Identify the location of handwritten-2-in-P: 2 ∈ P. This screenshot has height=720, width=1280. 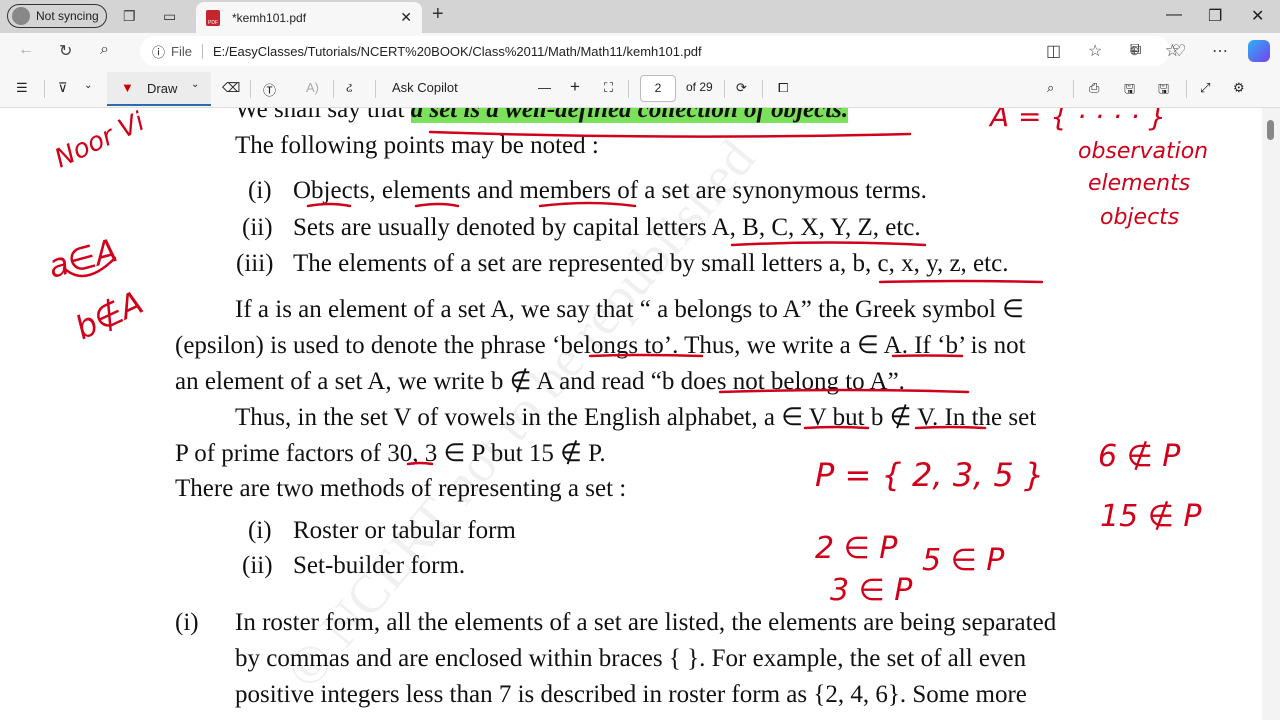
(856, 548).